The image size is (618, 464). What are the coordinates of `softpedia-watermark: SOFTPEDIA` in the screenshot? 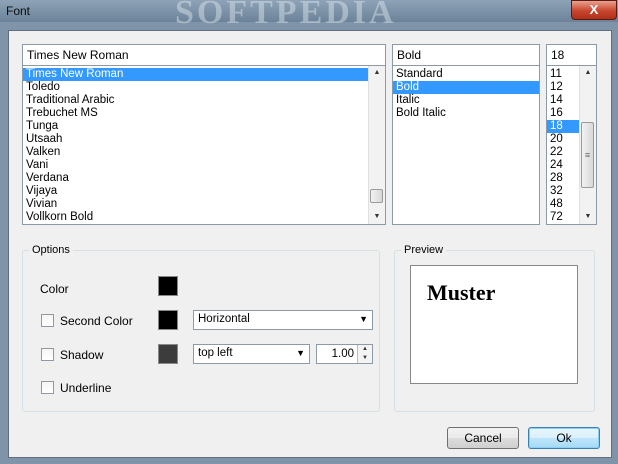 It's located at (286, 15).